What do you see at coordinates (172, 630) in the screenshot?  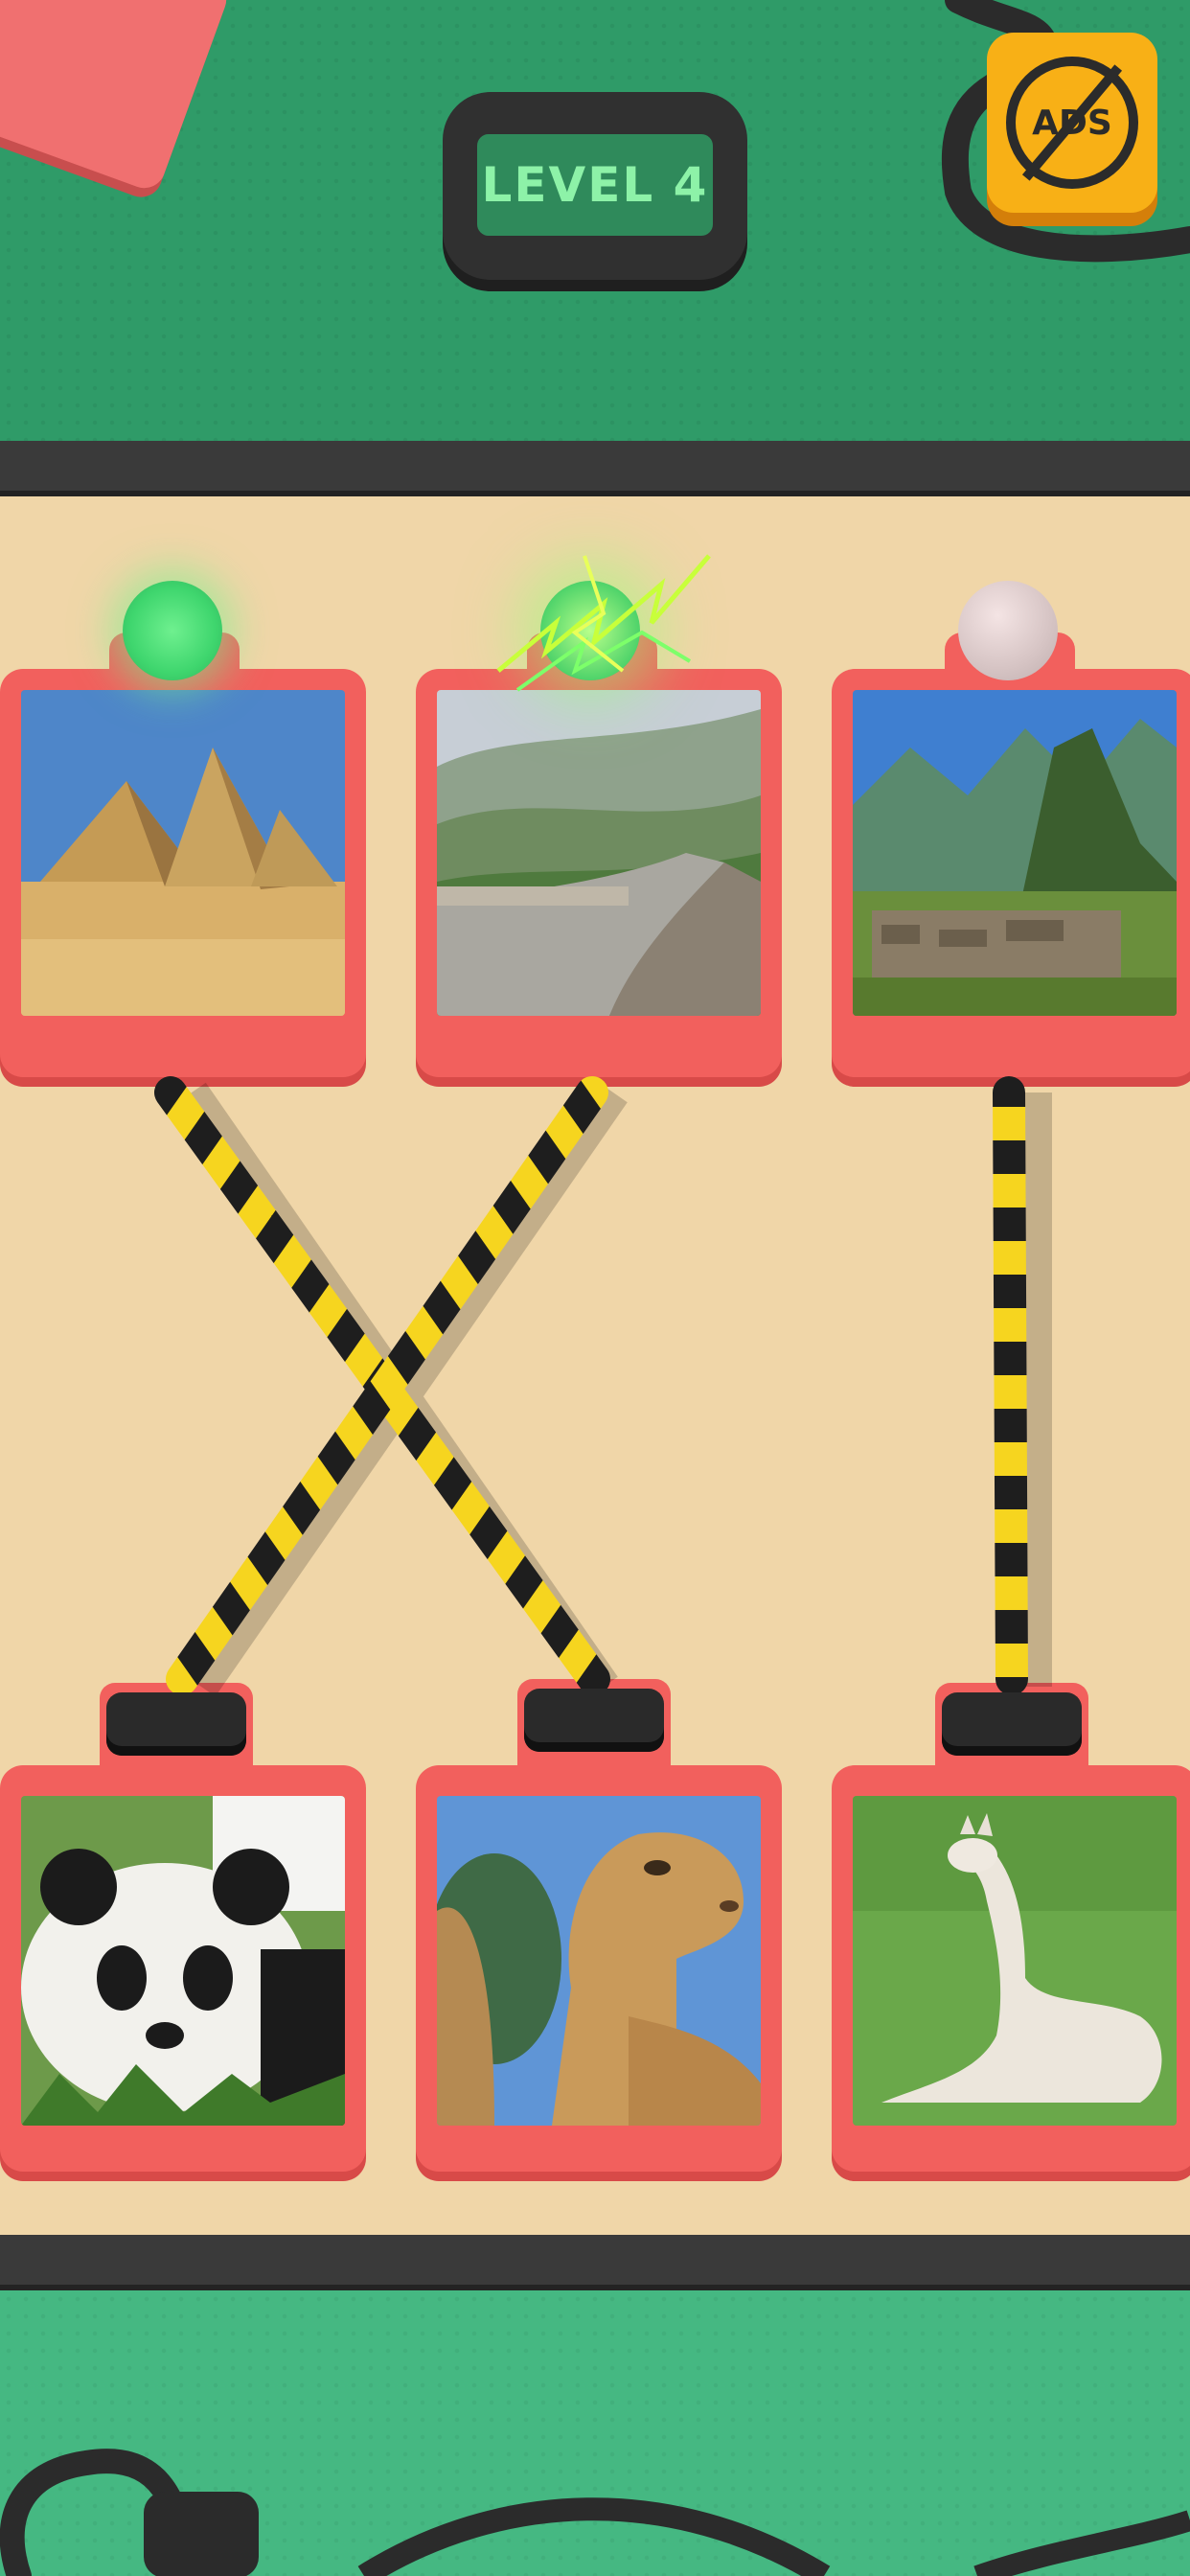 I see `bulb-lit-icon` at bounding box center [172, 630].